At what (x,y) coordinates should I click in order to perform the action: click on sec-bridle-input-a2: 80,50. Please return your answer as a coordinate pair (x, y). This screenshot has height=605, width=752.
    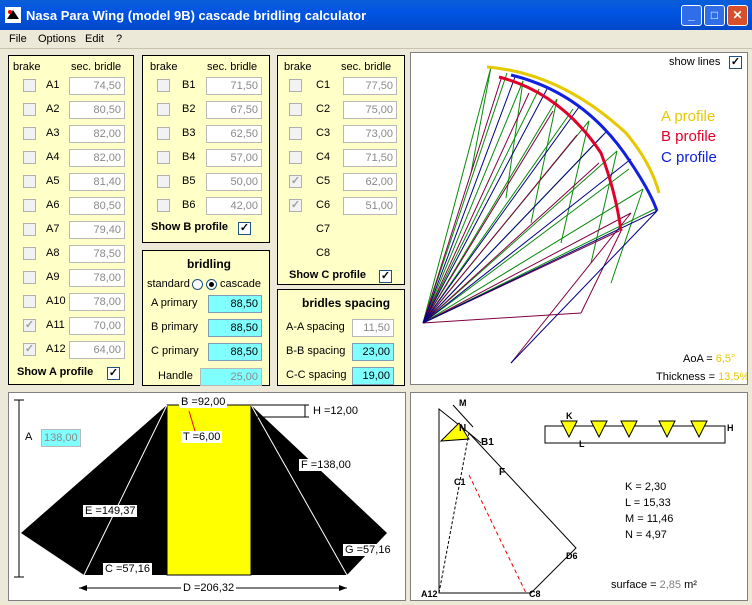
    Looking at the image, I should click on (97, 110).